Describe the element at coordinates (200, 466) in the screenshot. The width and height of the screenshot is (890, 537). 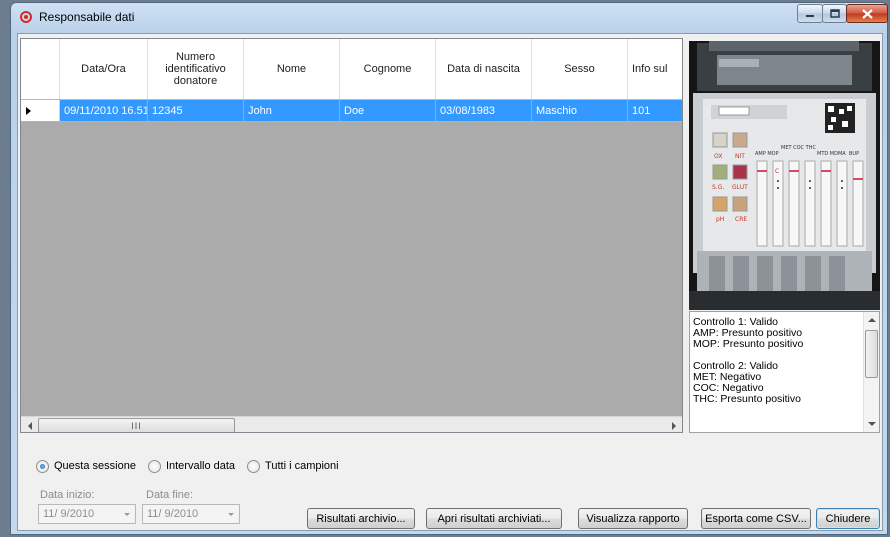
I see `radio-label: Intervallo data` at that location.